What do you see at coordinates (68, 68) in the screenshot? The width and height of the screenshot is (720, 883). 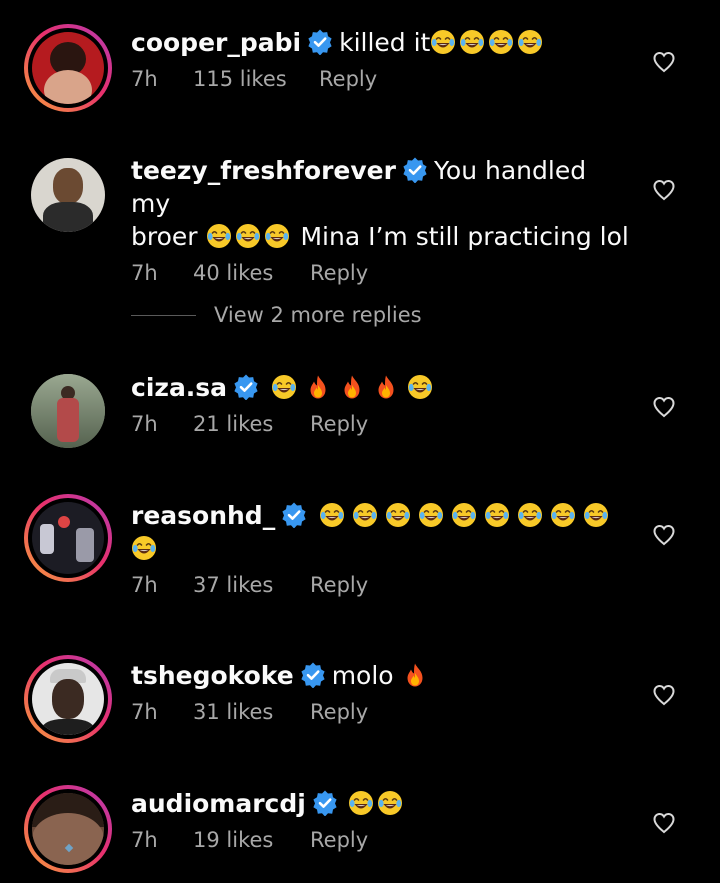 I see `avatar-cooper-pabi` at bounding box center [68, 68].